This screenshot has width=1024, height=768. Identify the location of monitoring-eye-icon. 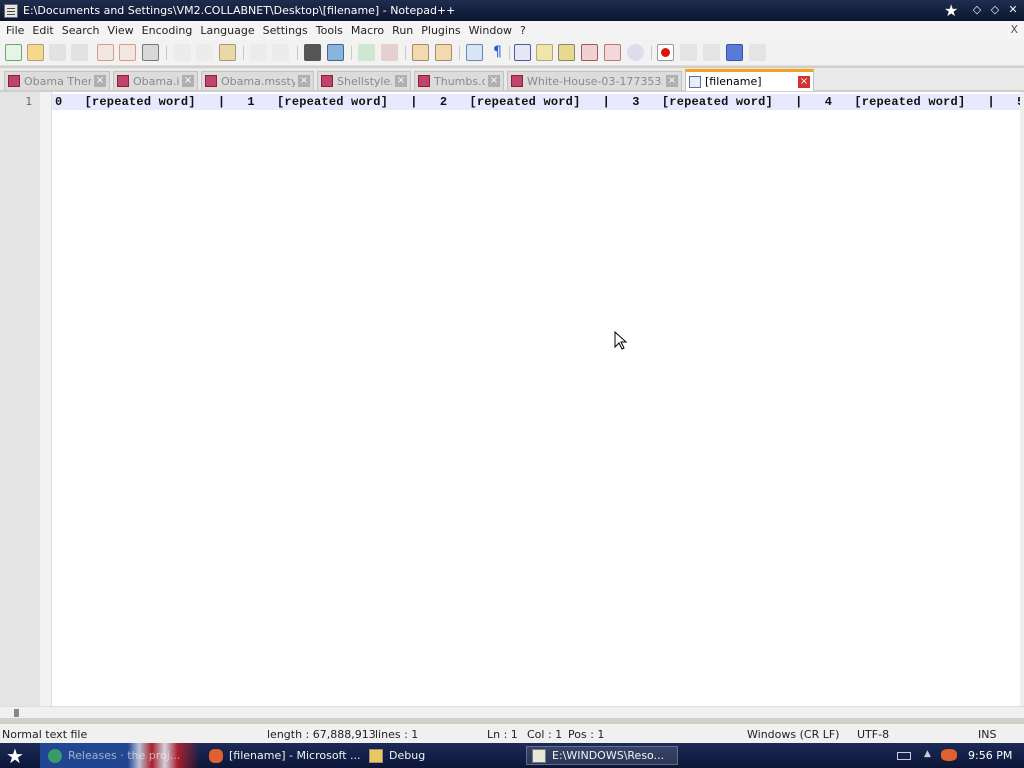
(635, 52).